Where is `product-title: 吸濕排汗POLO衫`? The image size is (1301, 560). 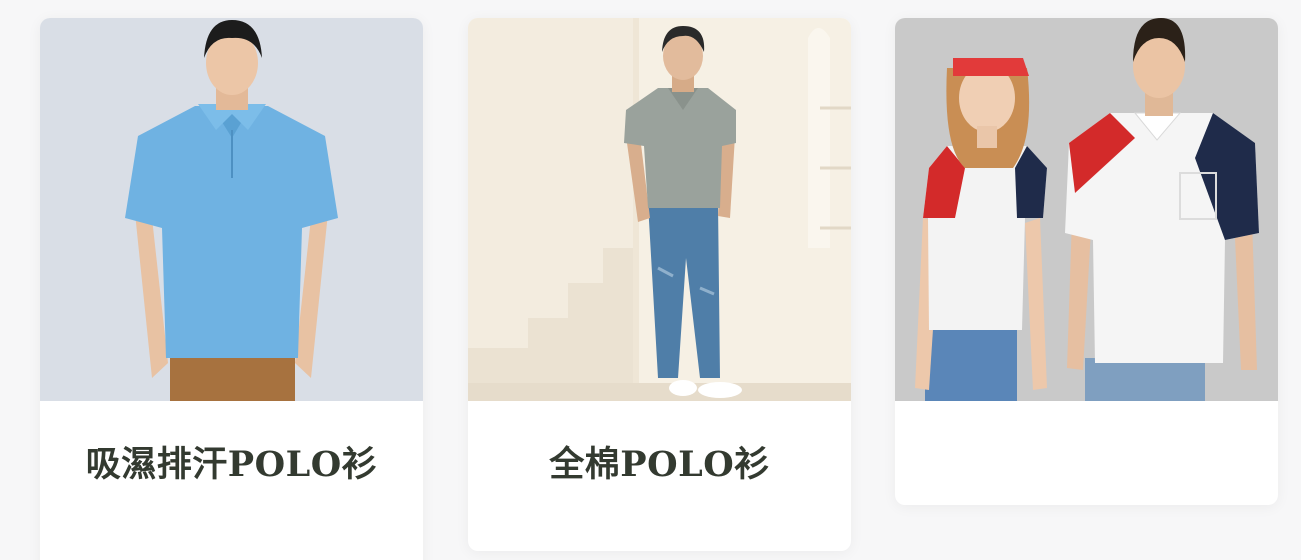 product-title: 吸濕排汗POLO衫 is located at coordinates (231, 443).